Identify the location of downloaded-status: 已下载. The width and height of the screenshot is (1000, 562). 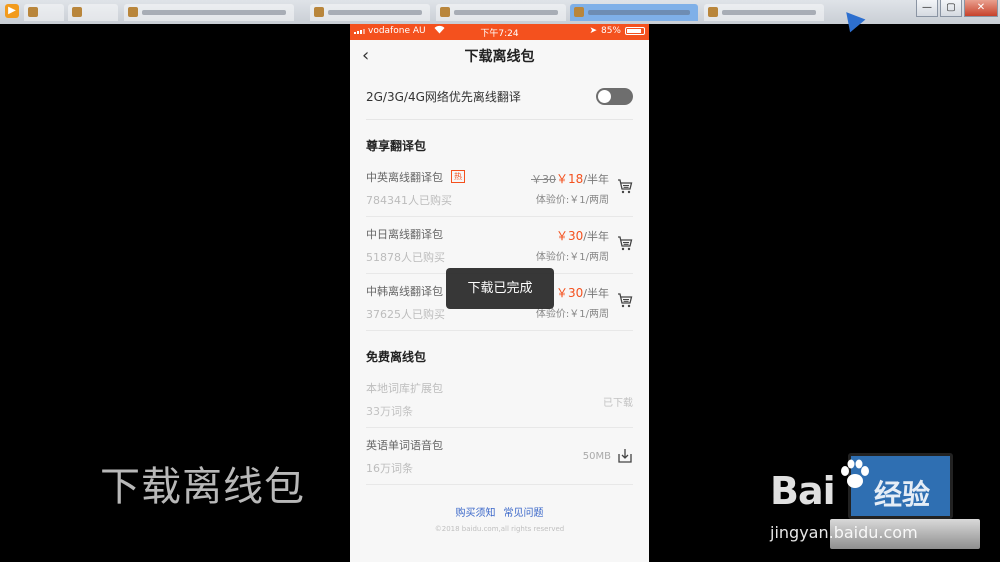
(618, 403).